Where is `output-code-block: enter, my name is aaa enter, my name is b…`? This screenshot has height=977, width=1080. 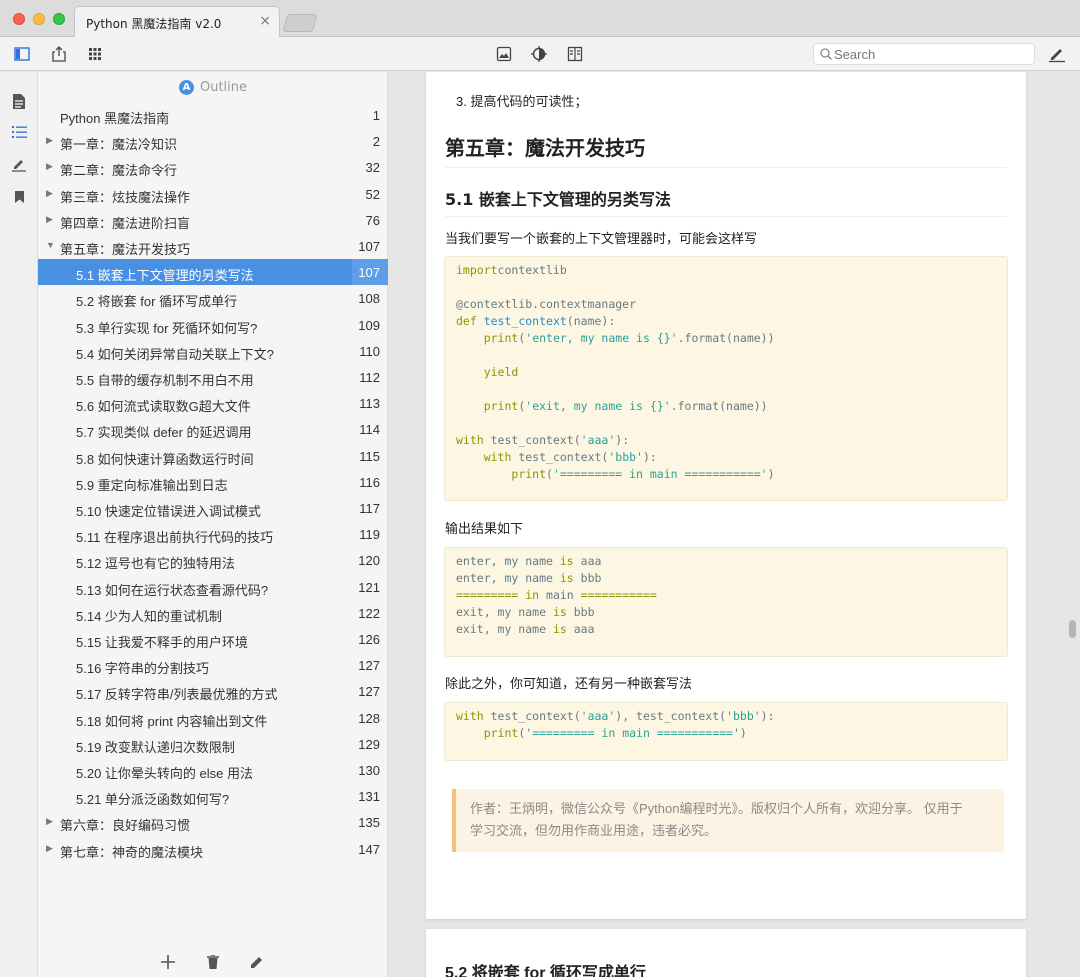
output-code-block: enter, my name is aaa enter, my name is b… is located at coordinates (726, 602).